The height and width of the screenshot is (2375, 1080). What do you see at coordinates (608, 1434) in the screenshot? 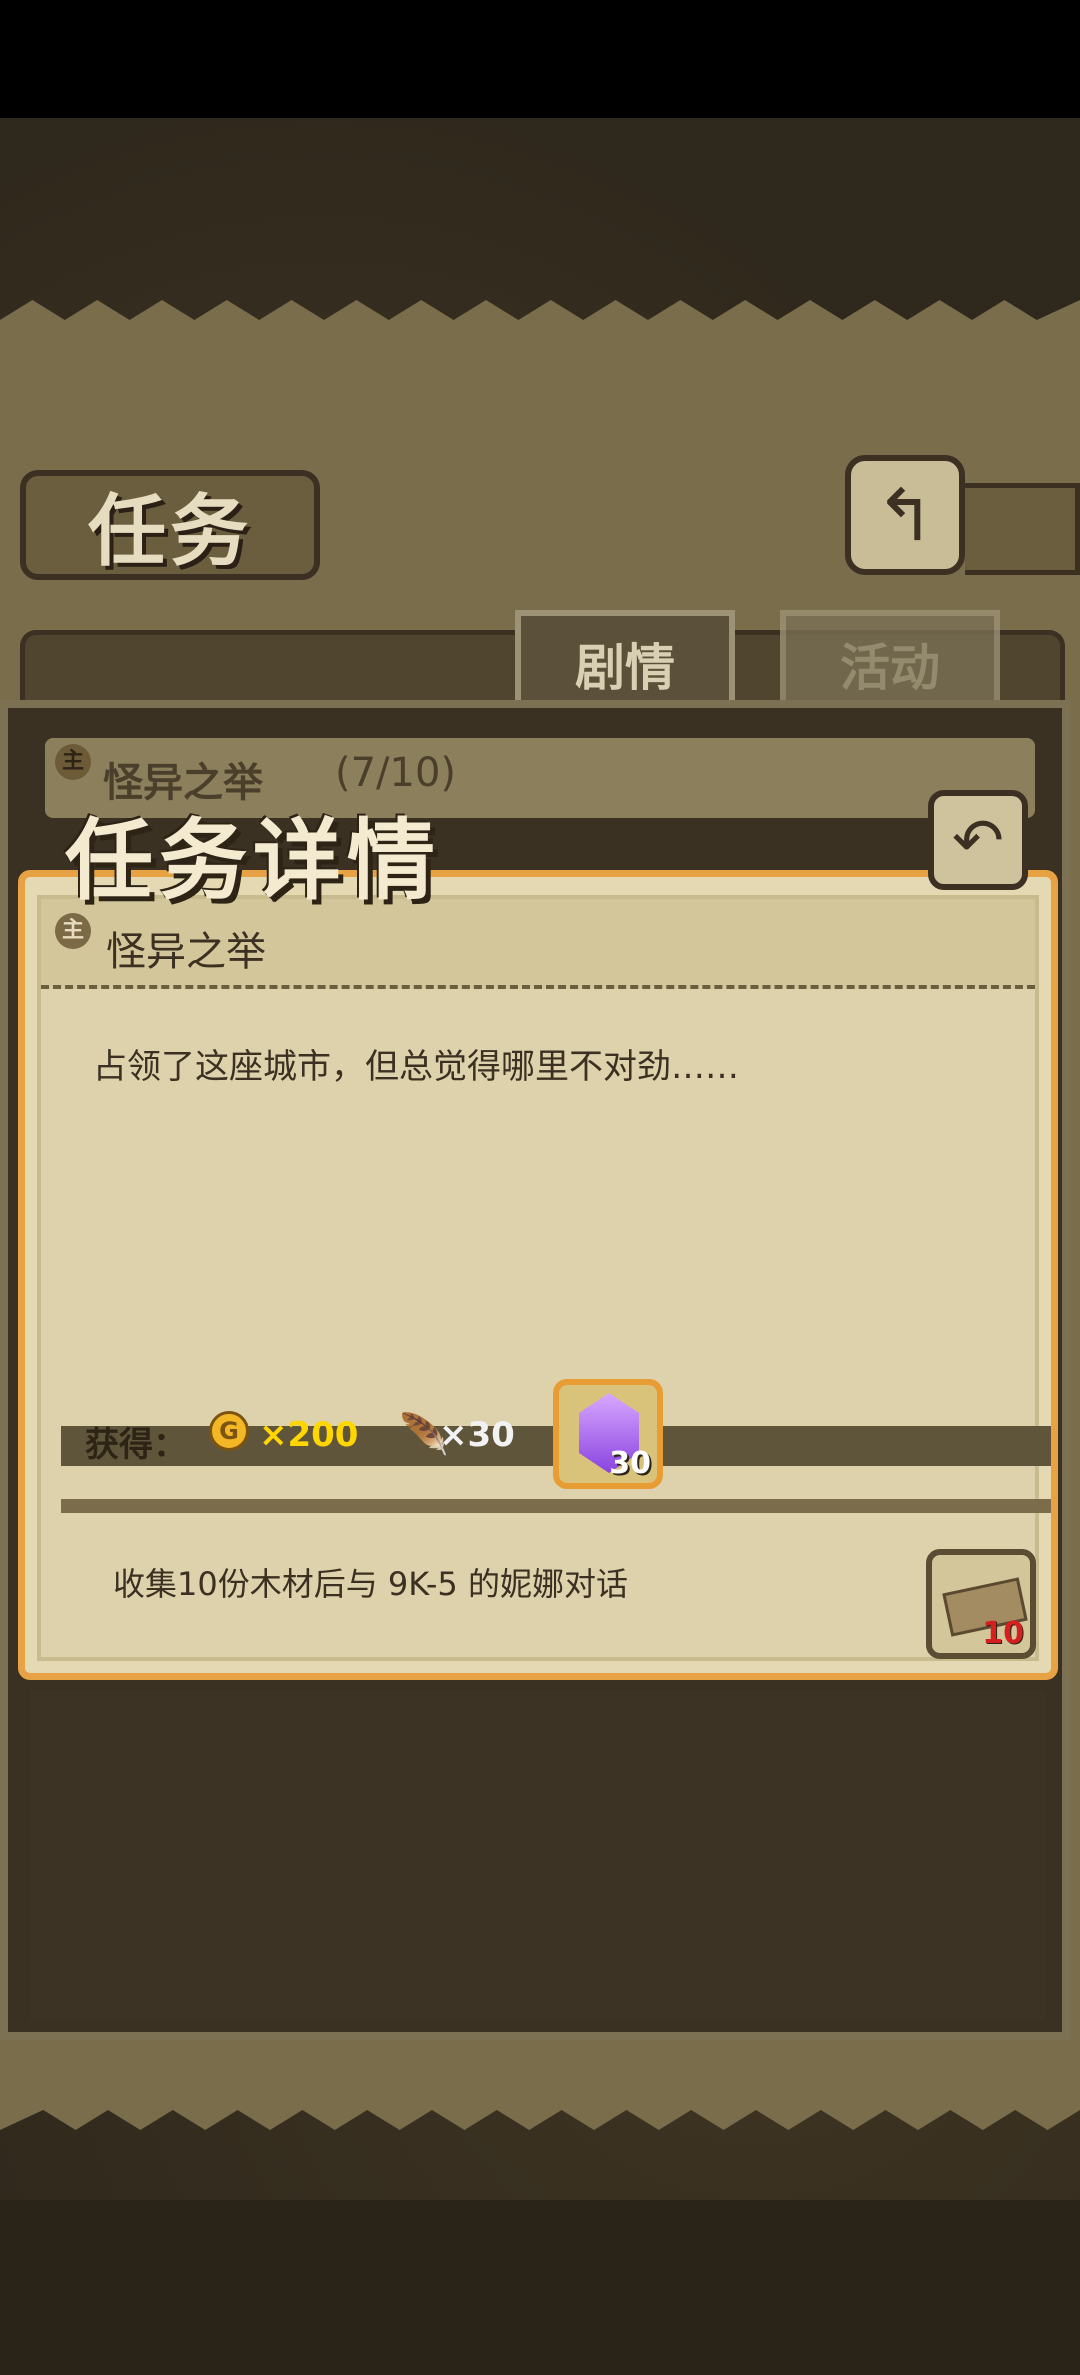
I see `gem-reward-item: 30` at bounding box center [608, 1434].